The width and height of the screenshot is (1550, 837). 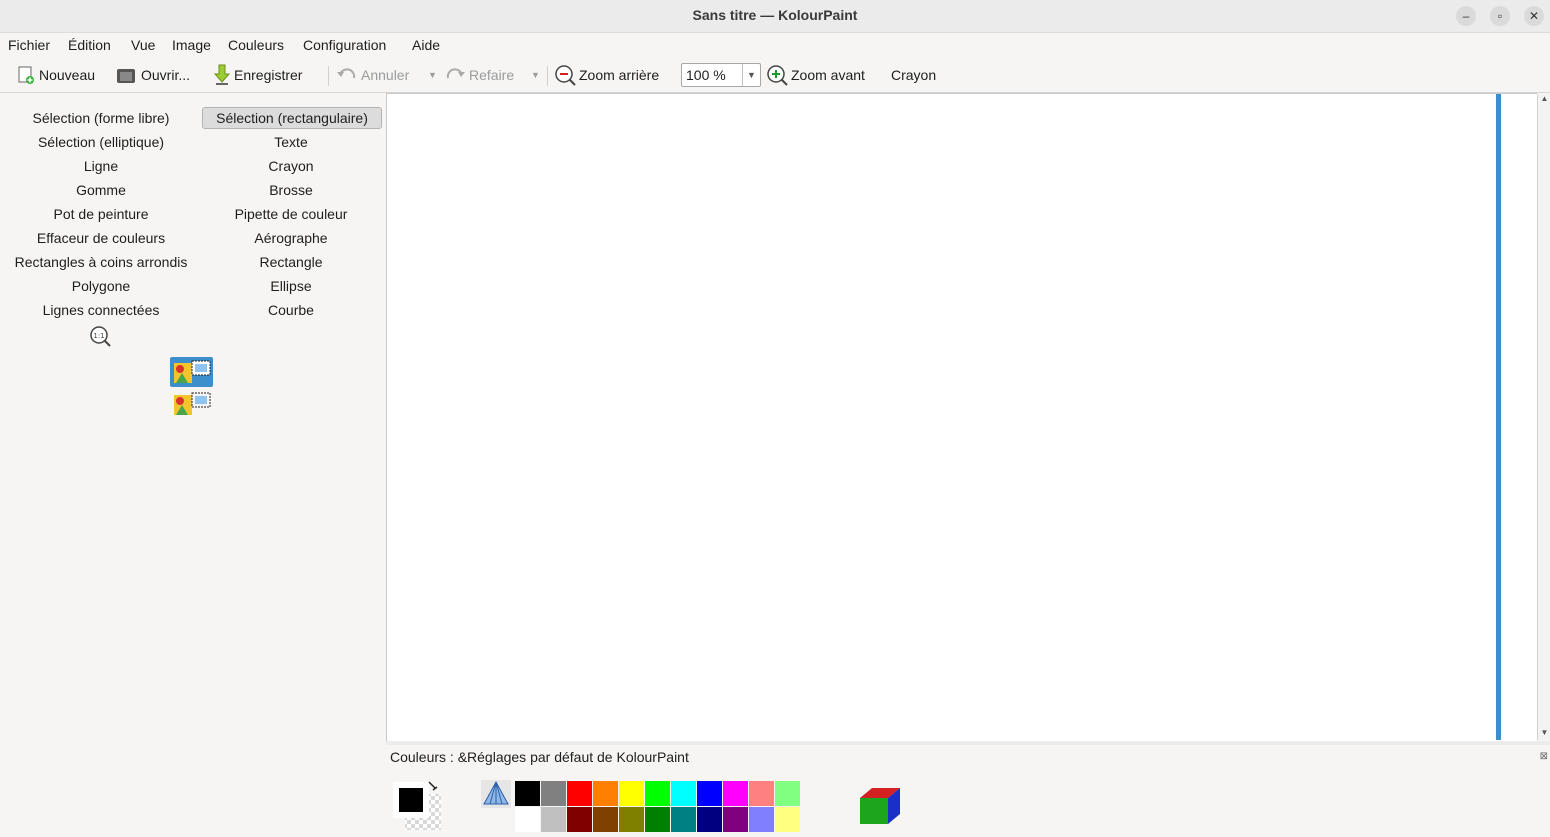 I want to click on zoom-level-value: 100 %, so click(x=706, y=75).